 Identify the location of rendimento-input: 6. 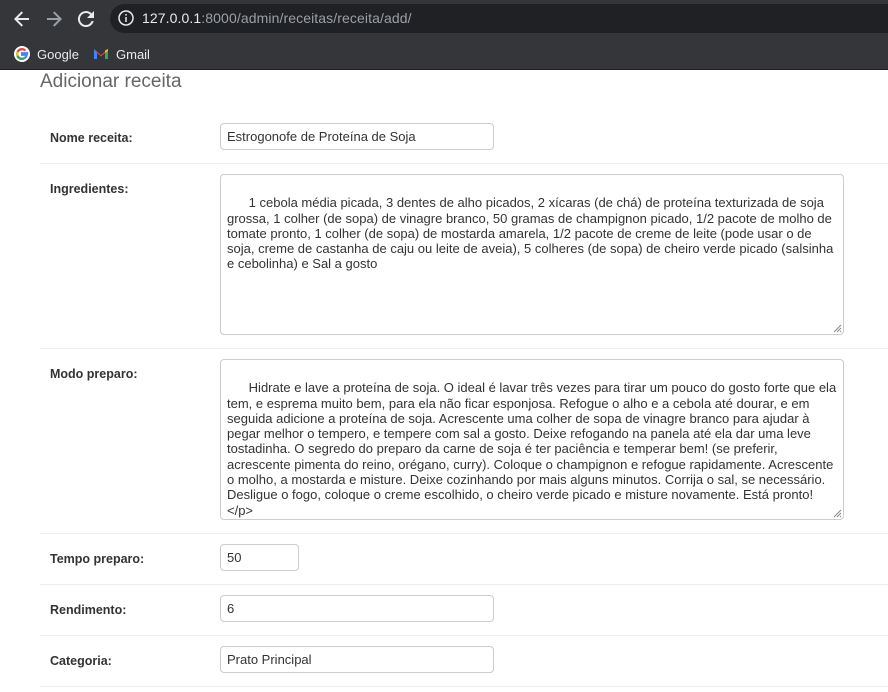
(357, 608).